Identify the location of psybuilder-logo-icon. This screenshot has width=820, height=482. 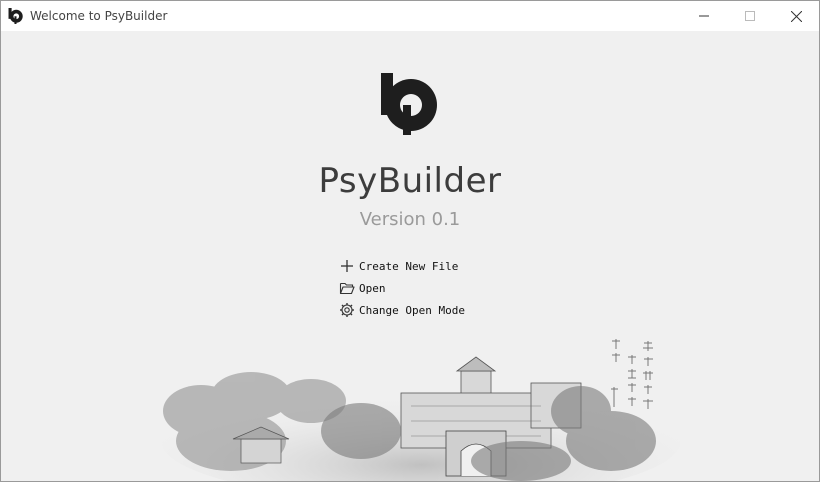
(15, 16).